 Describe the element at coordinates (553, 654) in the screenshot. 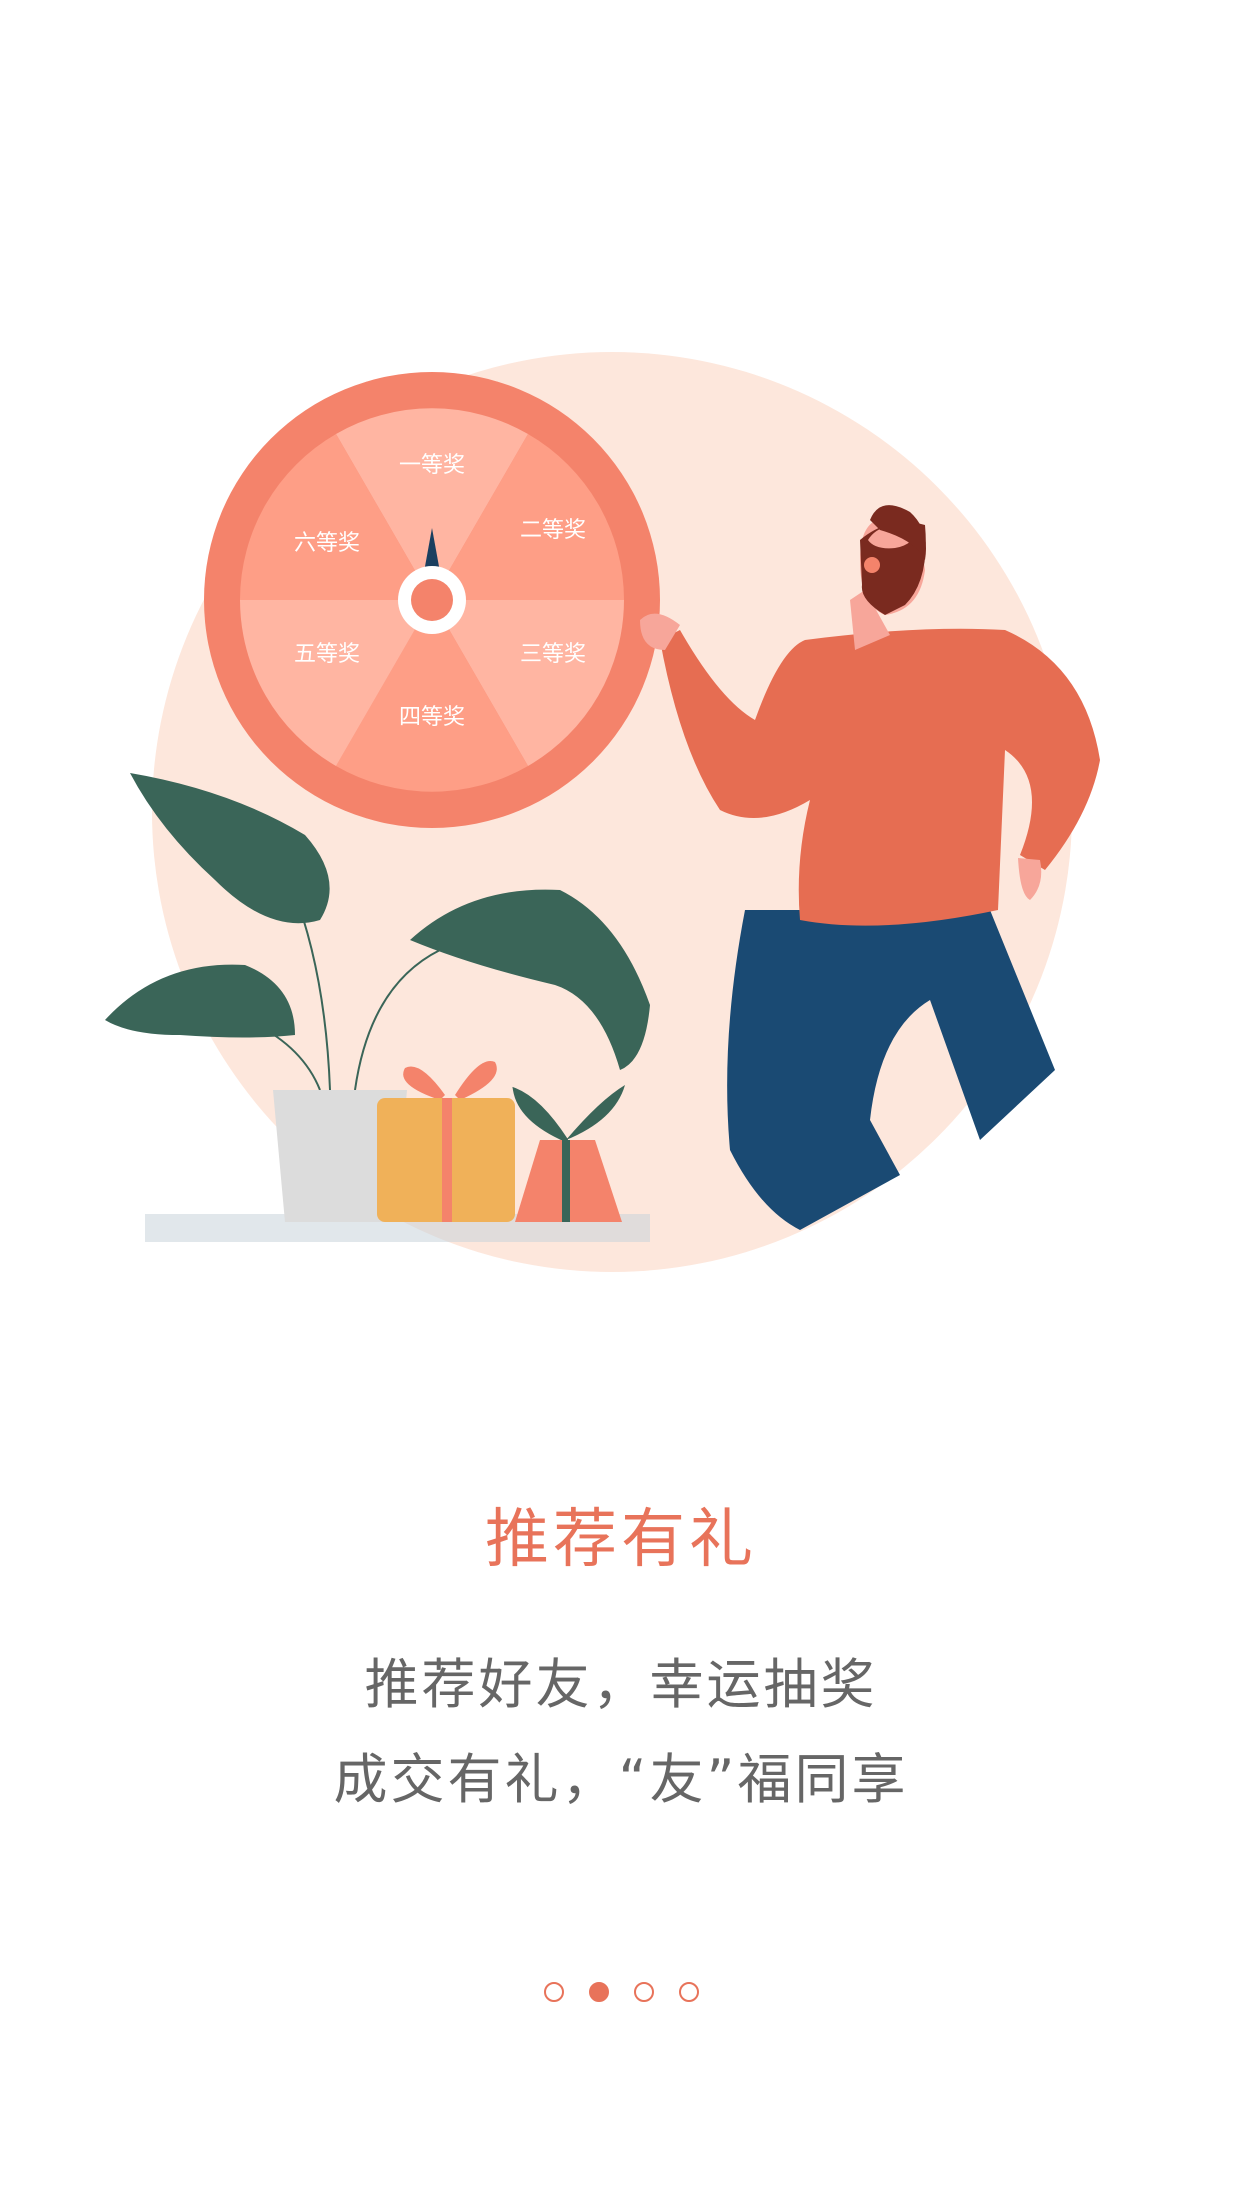

I see `prize-label-3: 三等奖` at that location.